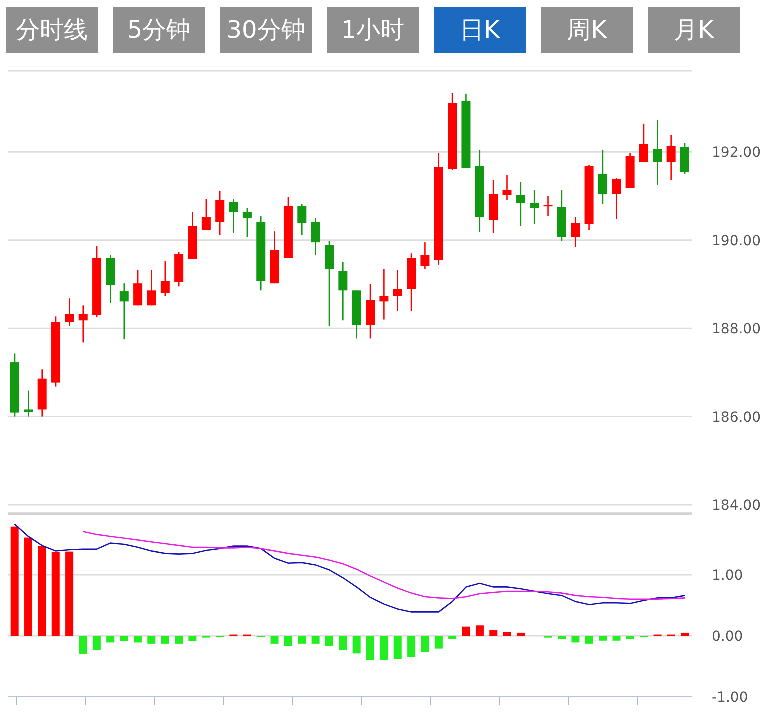 This screenshot has height=712, width=771. I want to click on axis-label: 190.00, so click(736, 241).